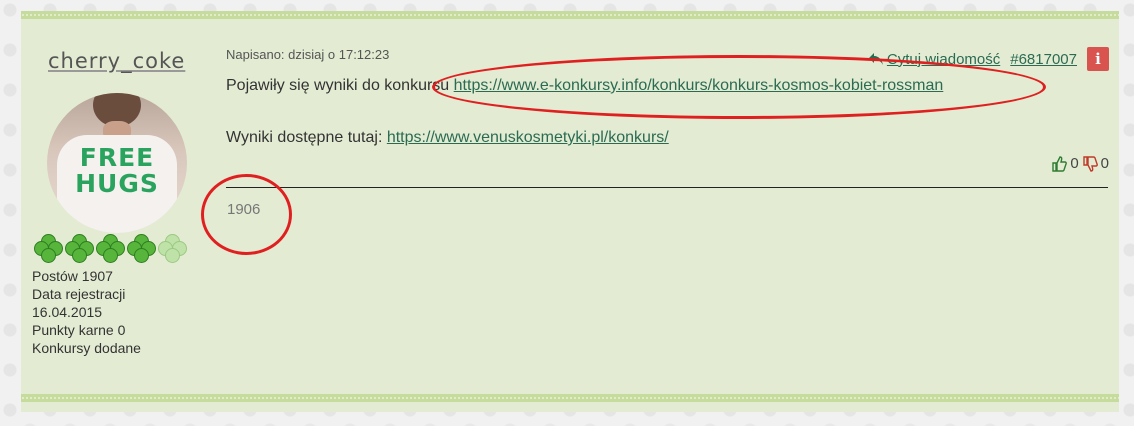 This screenshot has height=426, width=1134. I want to click on report-info-icon: i, so click(1098, 59).